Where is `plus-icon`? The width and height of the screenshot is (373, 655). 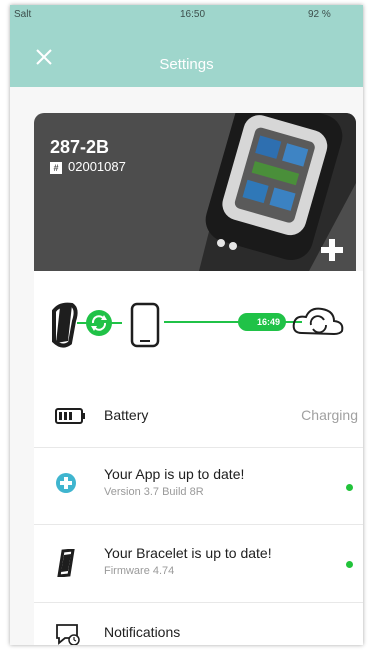 plus-icon is located at coordinates (332, 250).